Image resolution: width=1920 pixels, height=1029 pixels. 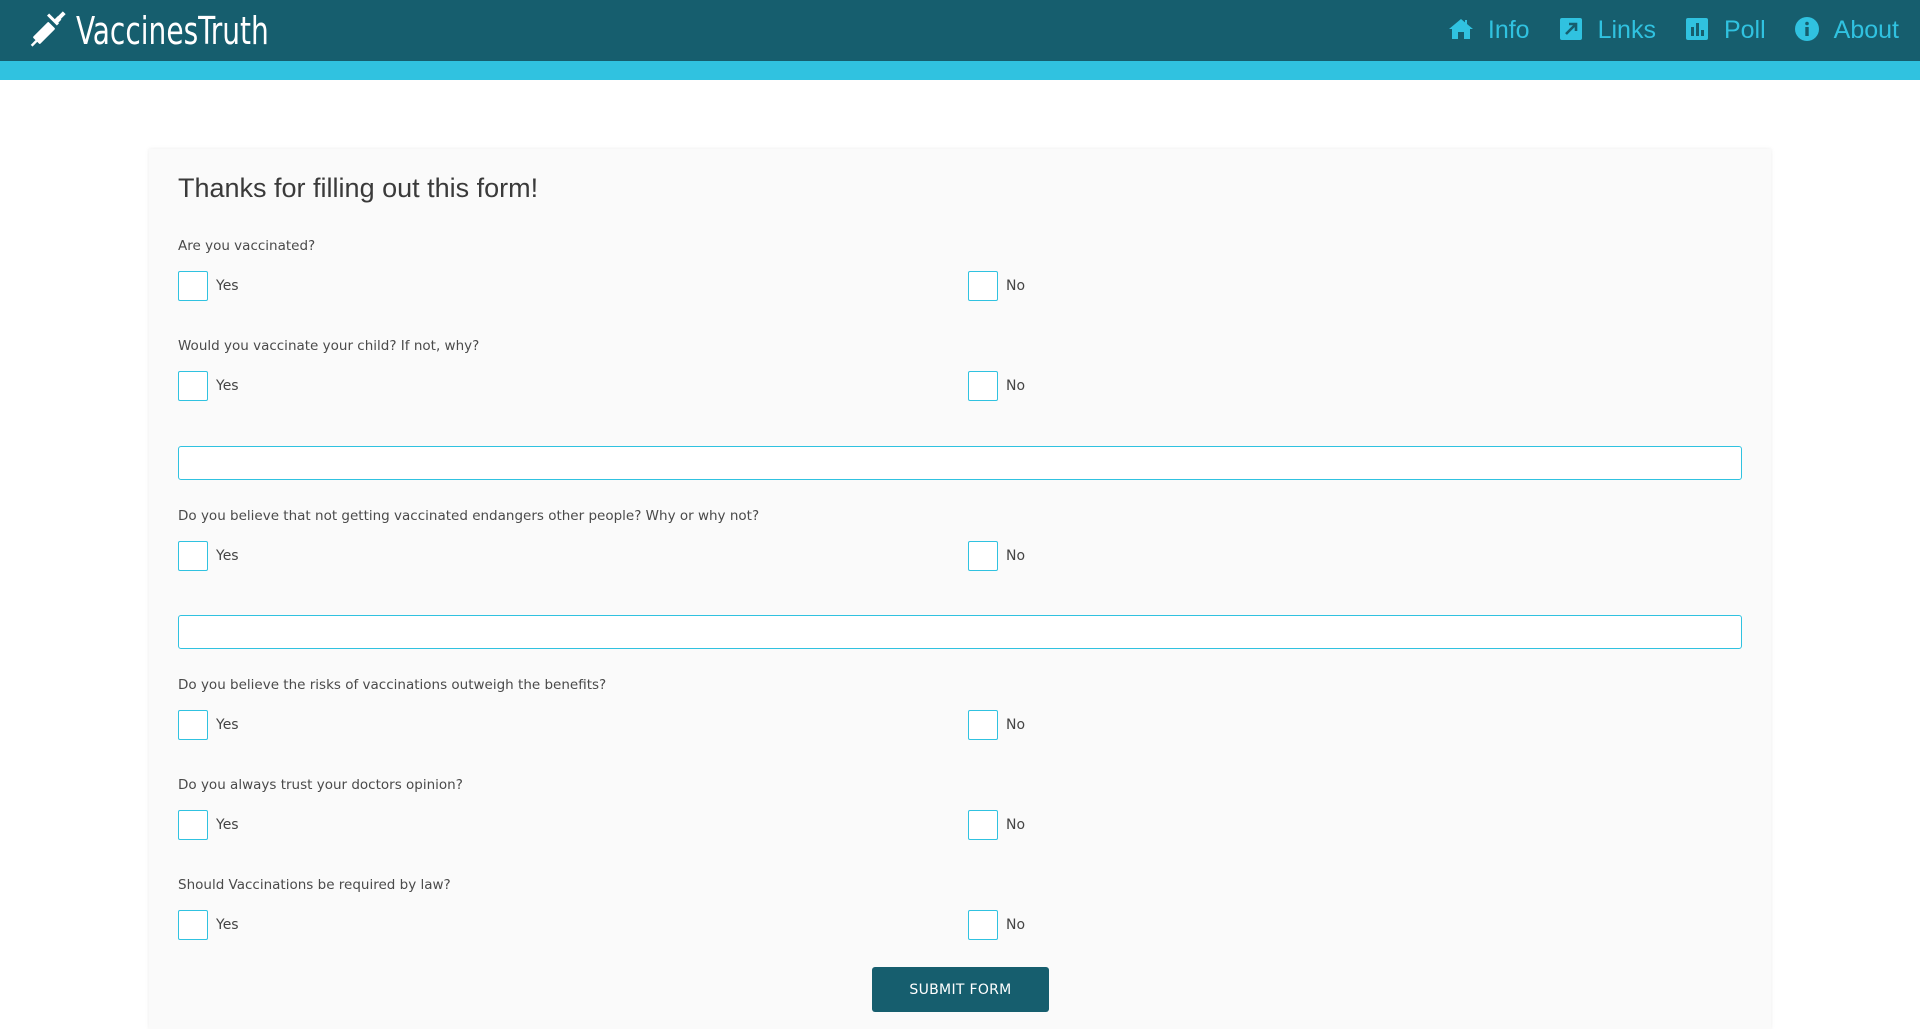 I want to click on info-icon, so click(x=1814, y=31).